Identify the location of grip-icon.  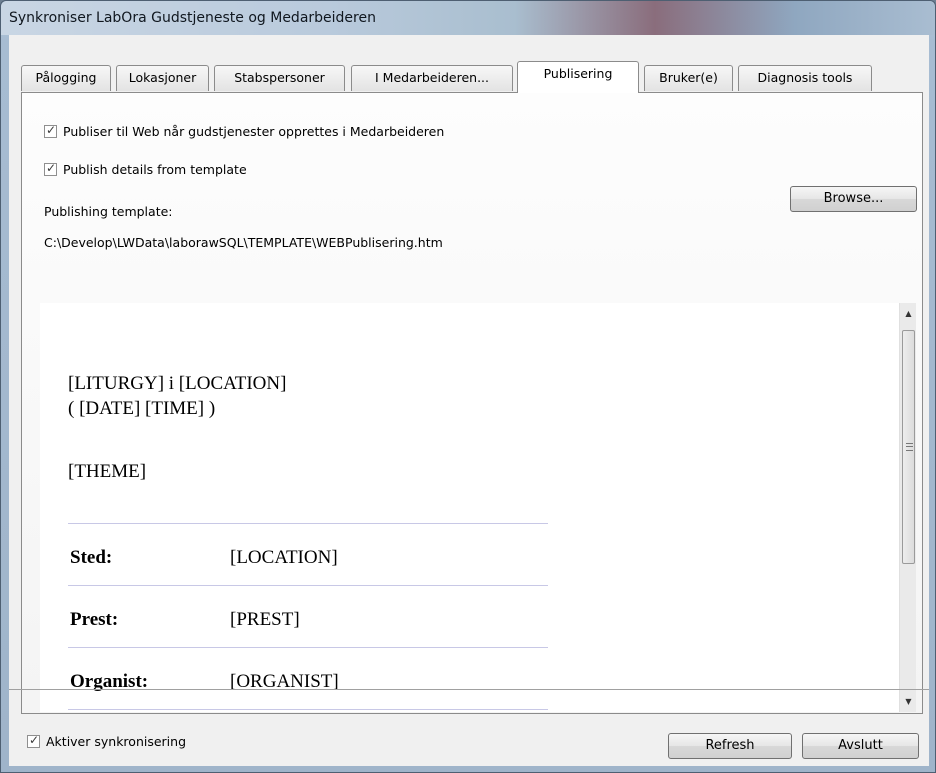
(909, 447).